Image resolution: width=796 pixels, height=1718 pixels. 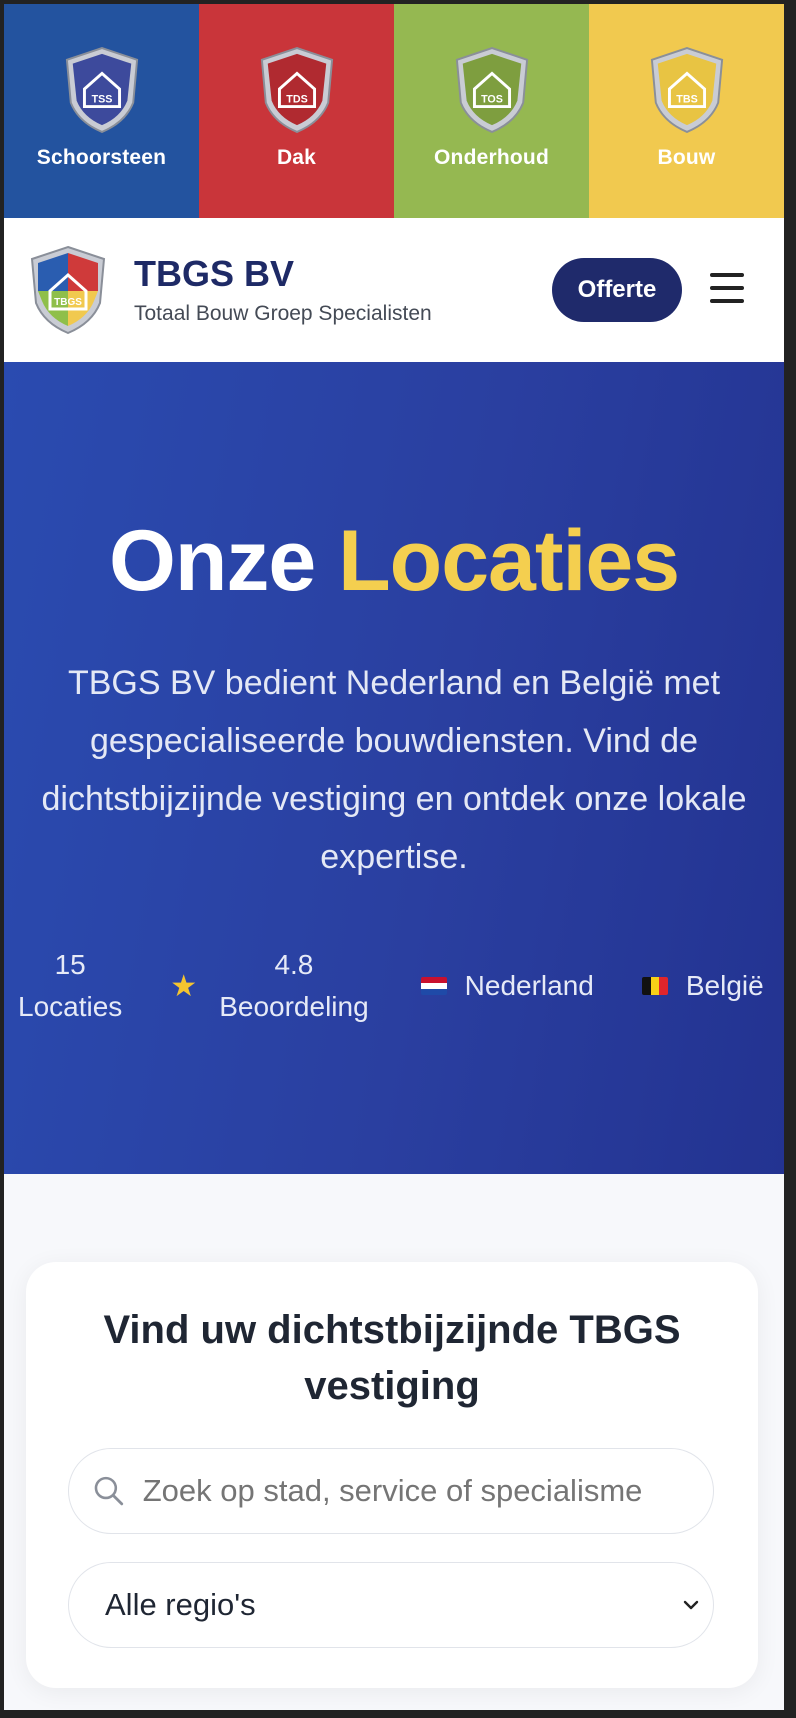 I want to click on hamburger-menu-icon, so click(x=727, y=288).